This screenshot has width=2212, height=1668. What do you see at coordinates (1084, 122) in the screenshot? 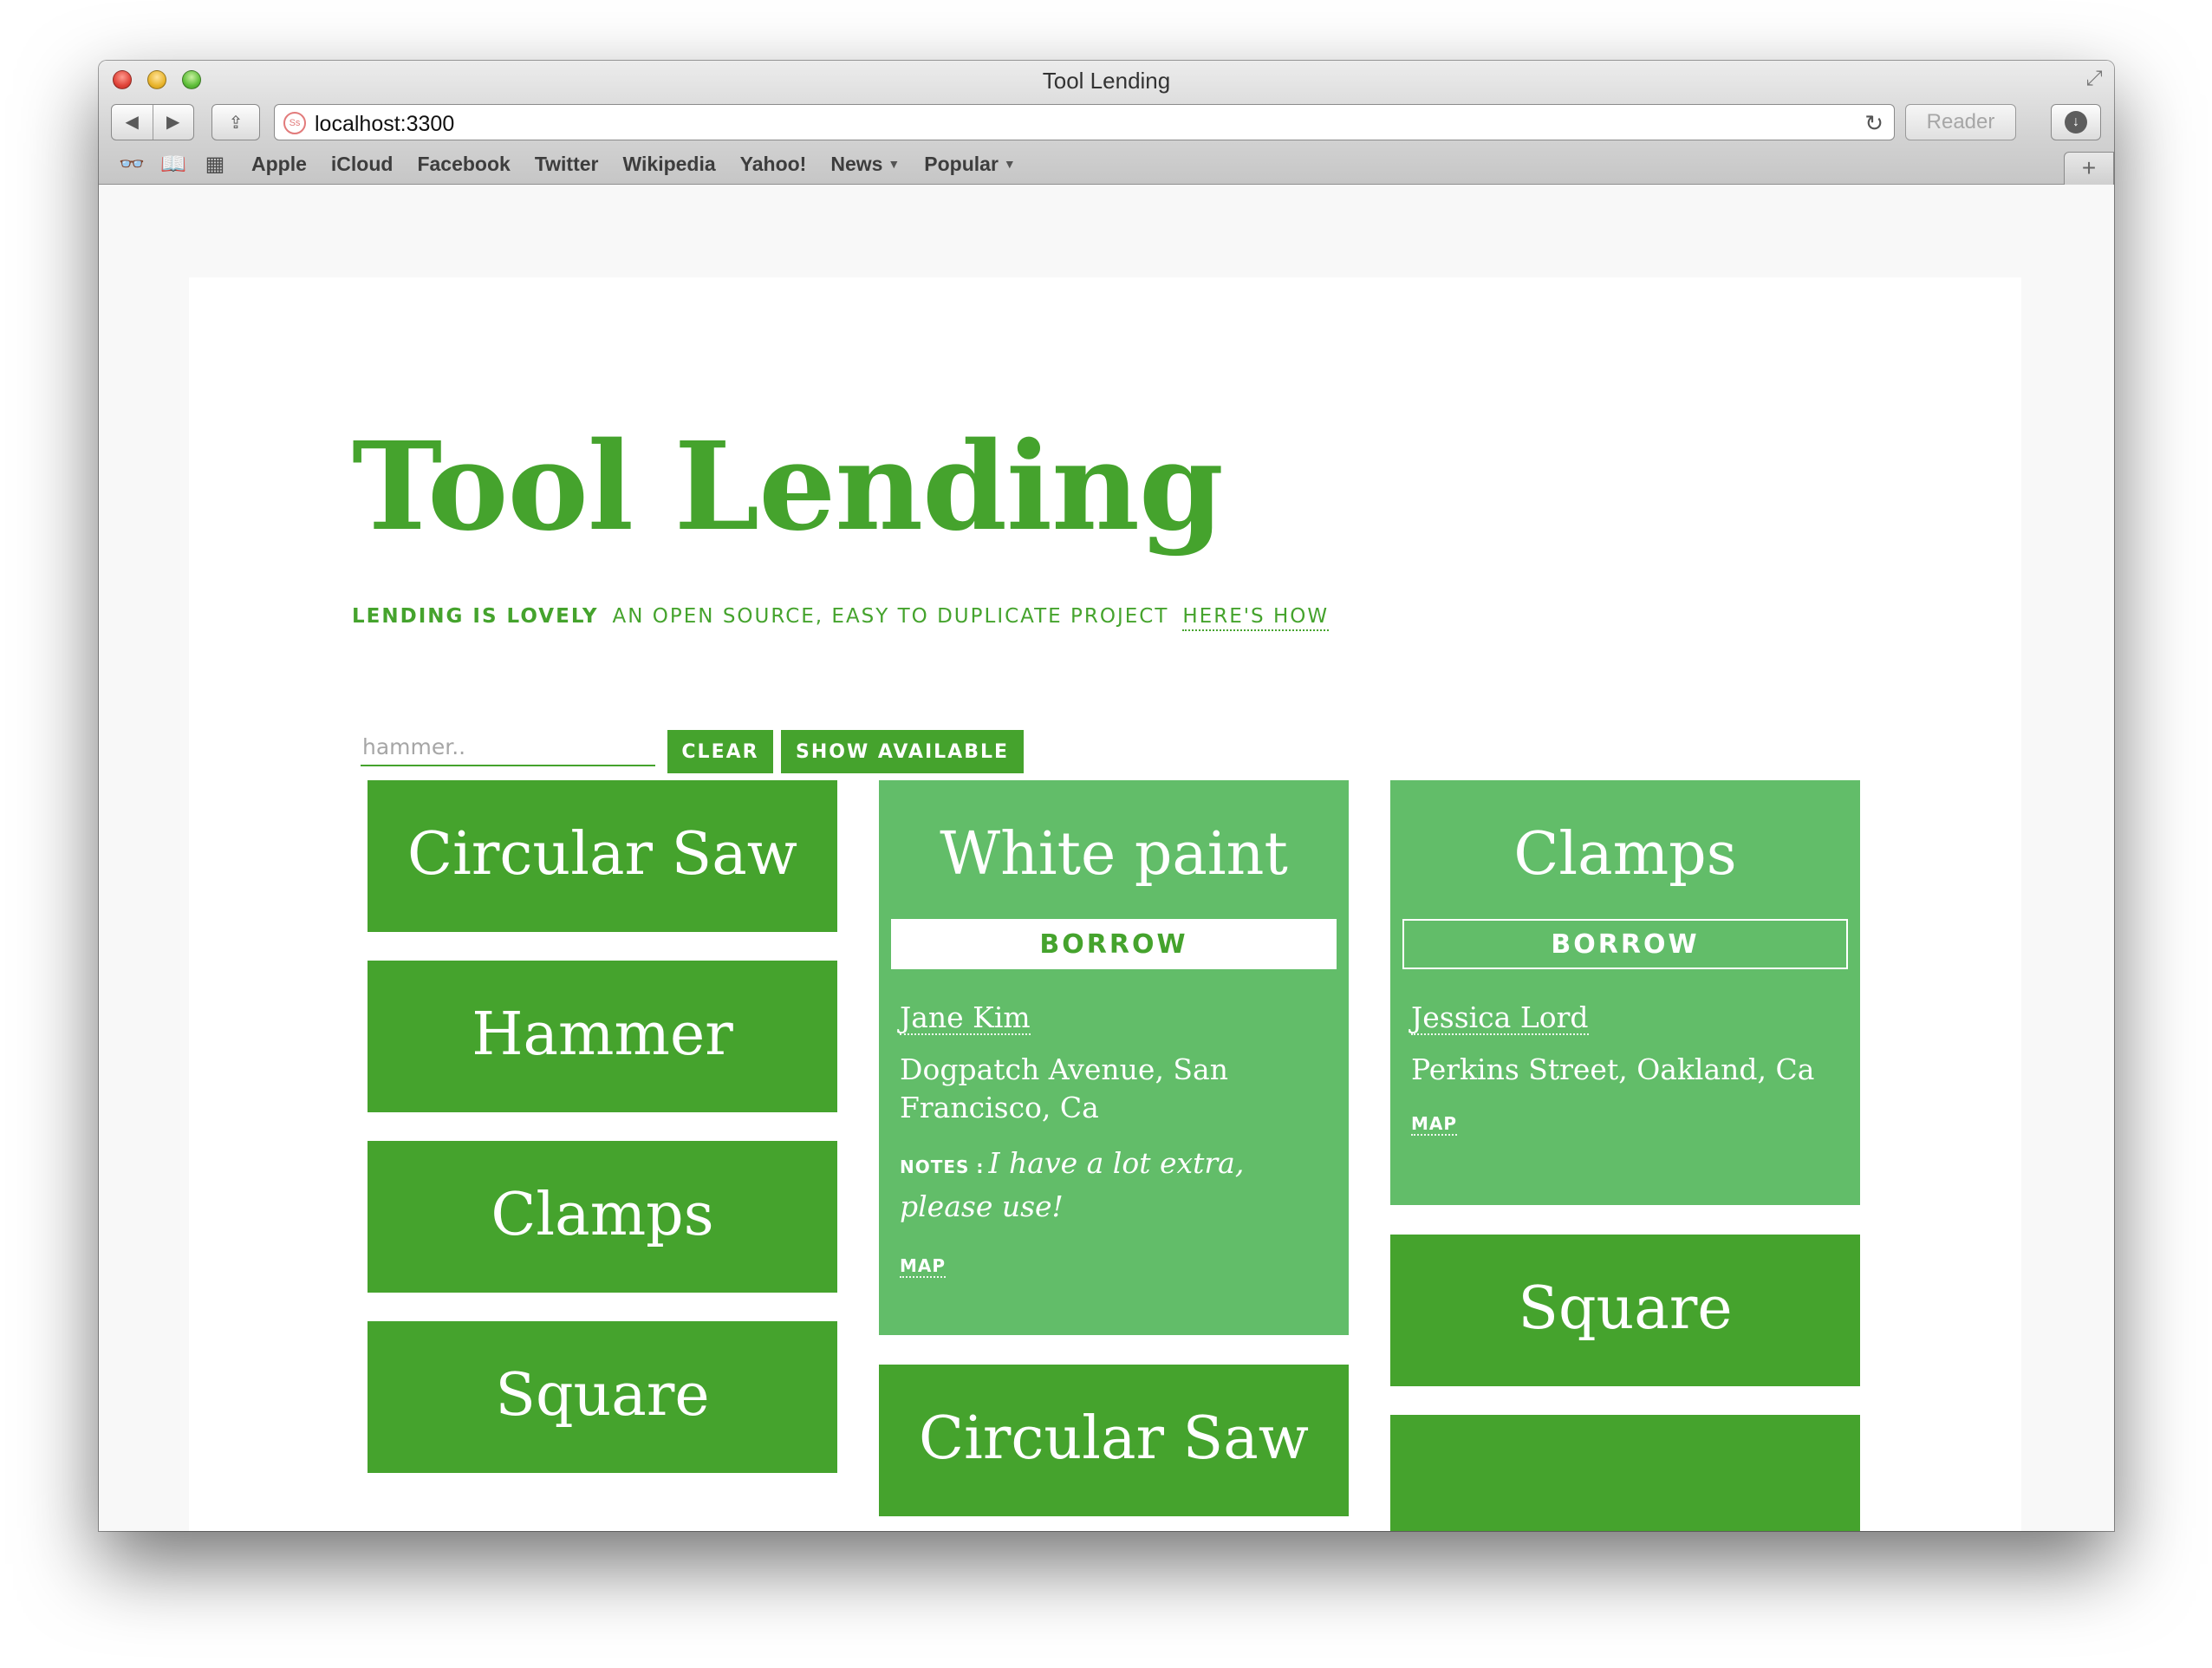
I see `address-bar: Ss localhost:3300 ↻` at bounding box center [1084, 122].